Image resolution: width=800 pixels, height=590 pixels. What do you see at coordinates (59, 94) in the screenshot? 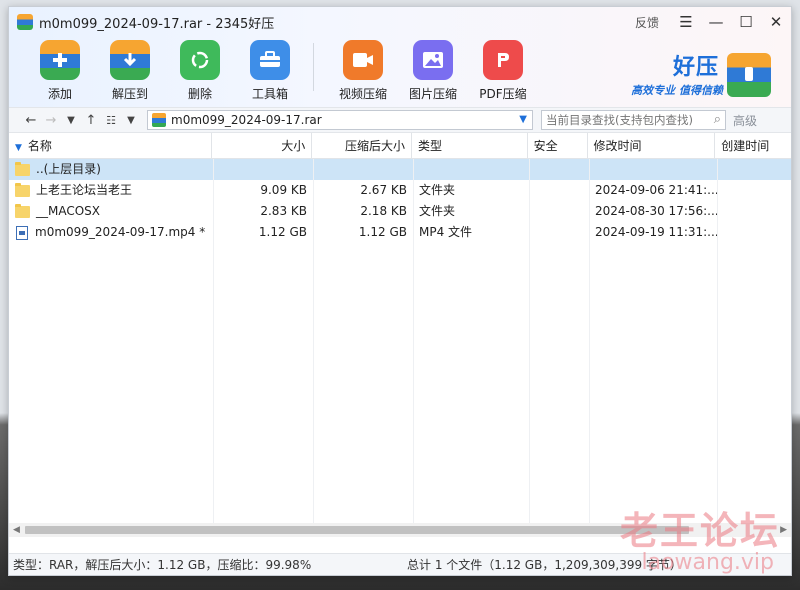
I see `add-label: 添加` at bounding box center [59, 94].